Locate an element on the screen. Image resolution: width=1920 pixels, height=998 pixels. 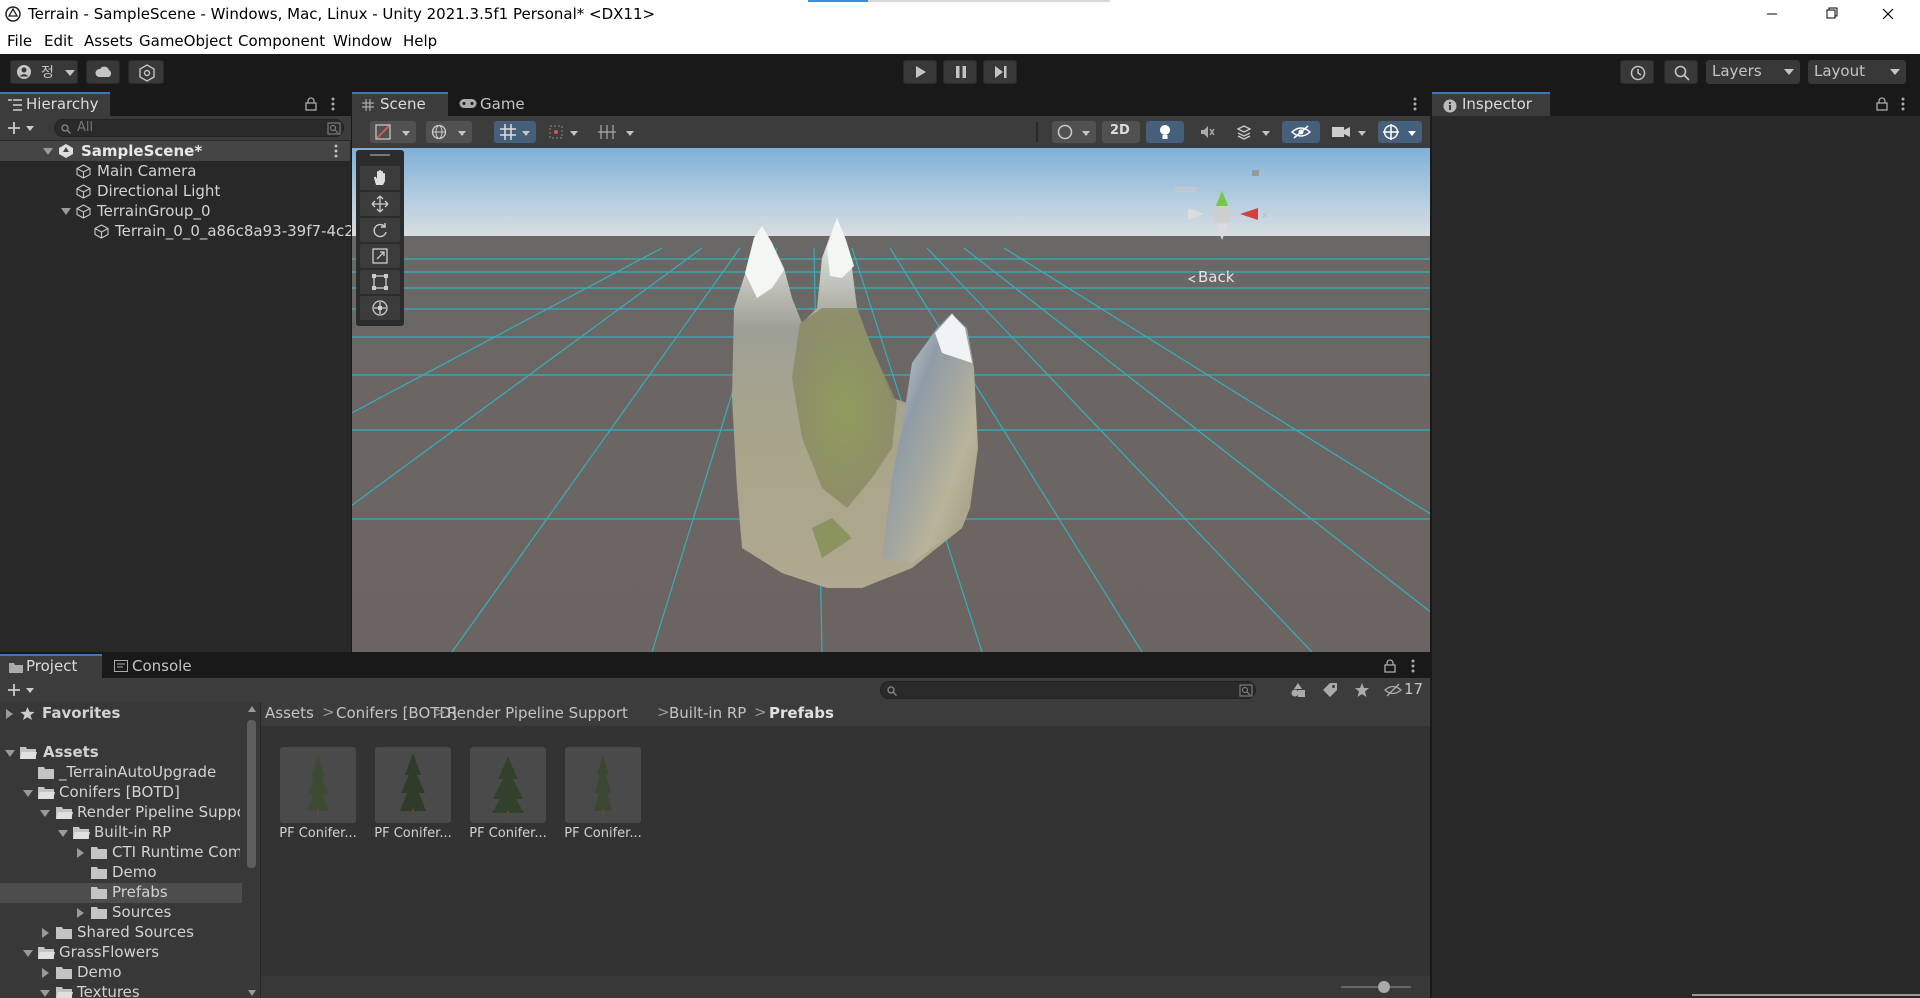
minimize-button is located at coordinates (1772, 15).